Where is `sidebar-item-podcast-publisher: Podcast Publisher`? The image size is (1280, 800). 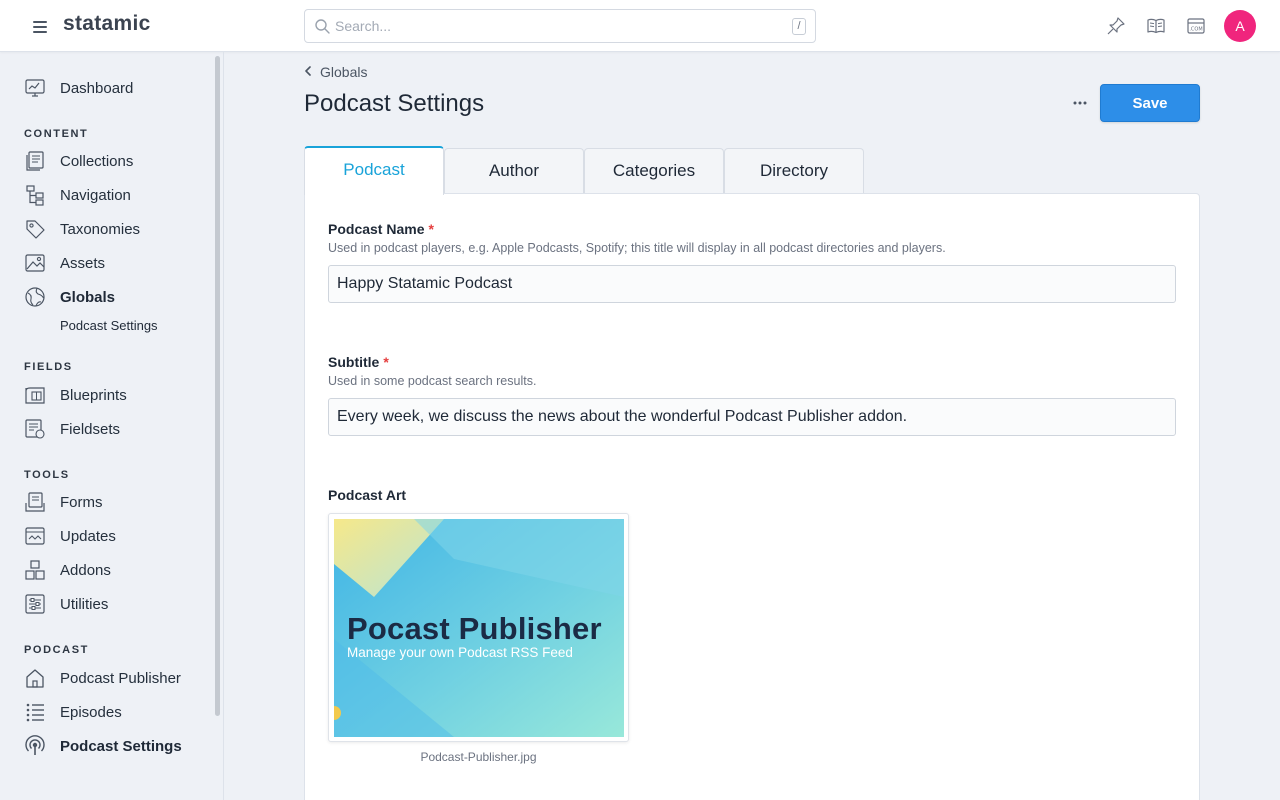 sidebar-item-podcast-publisher: Podcast Publisher is located at coordinates (102, 678).